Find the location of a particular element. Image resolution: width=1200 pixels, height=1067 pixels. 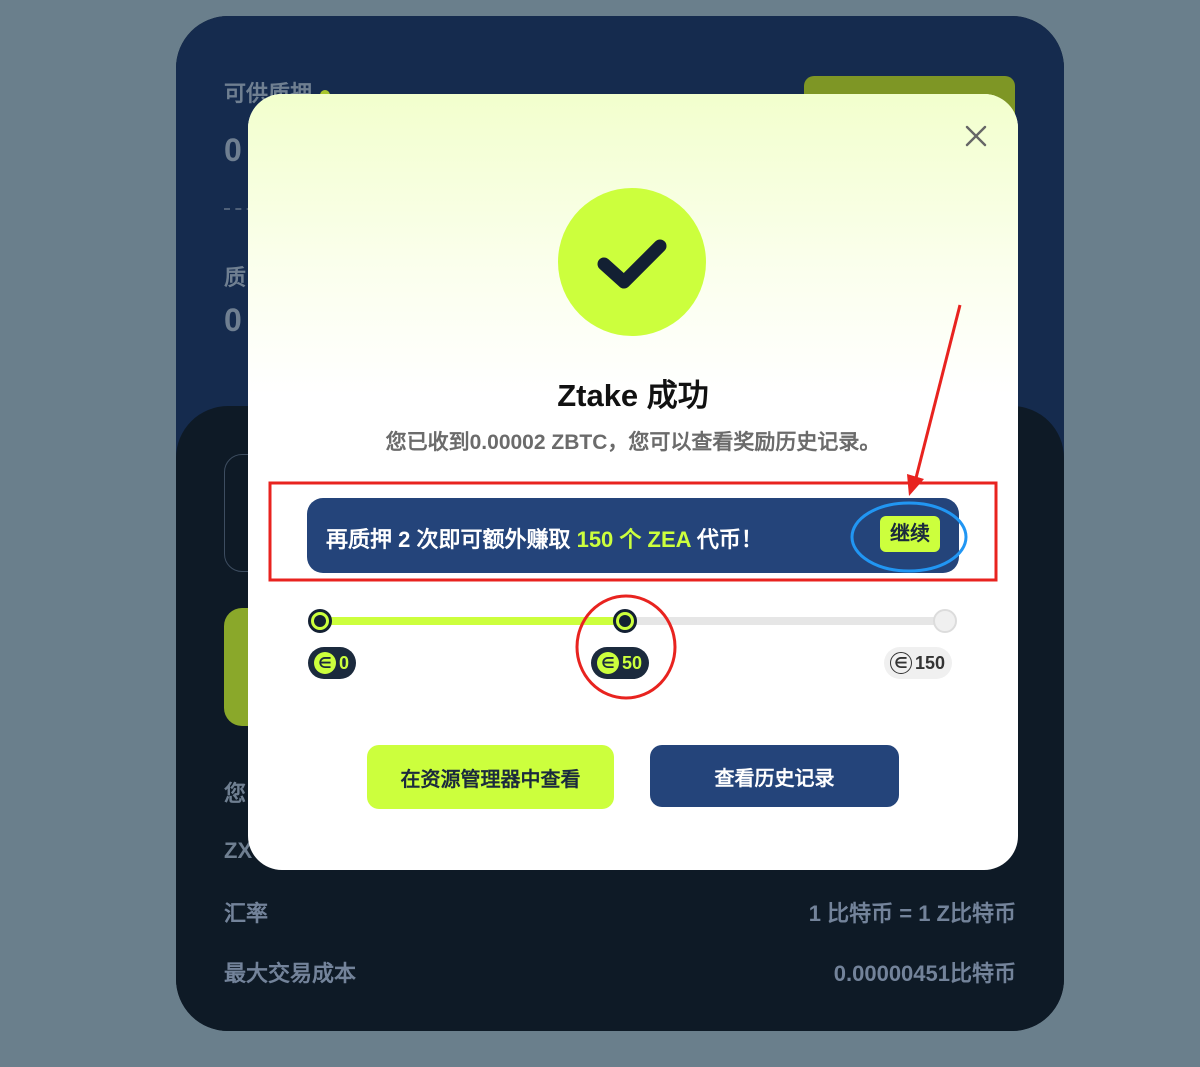

max-cost-label: 最大交易成本 is located at coordinates (290, 973).